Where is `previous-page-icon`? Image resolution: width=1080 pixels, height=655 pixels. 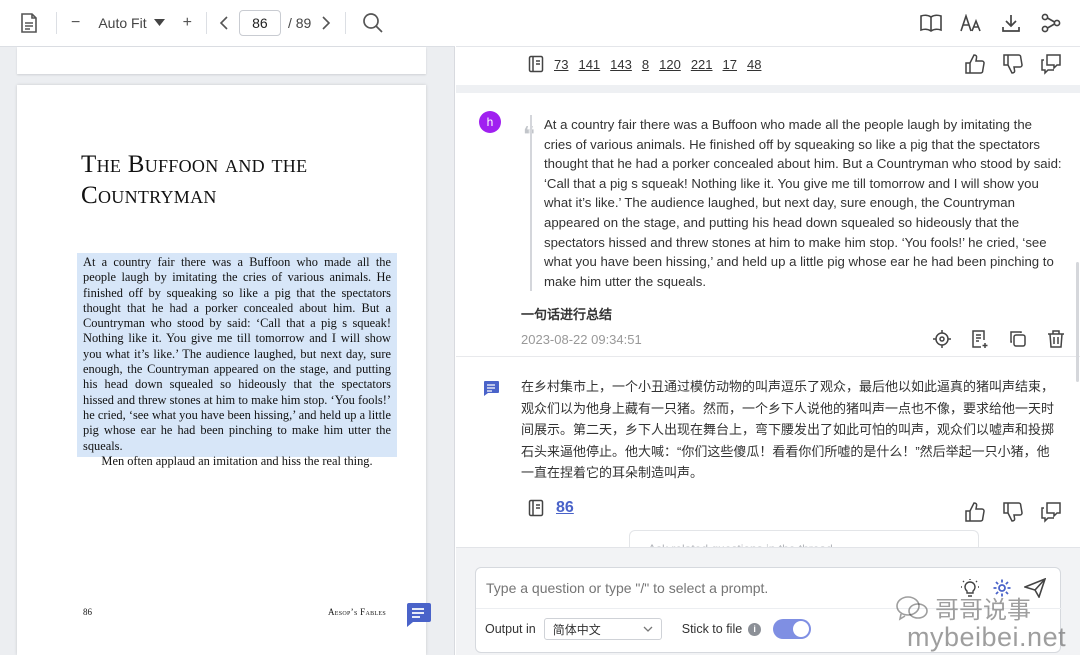 previous-page-icon is located at coordinates (224, 23).